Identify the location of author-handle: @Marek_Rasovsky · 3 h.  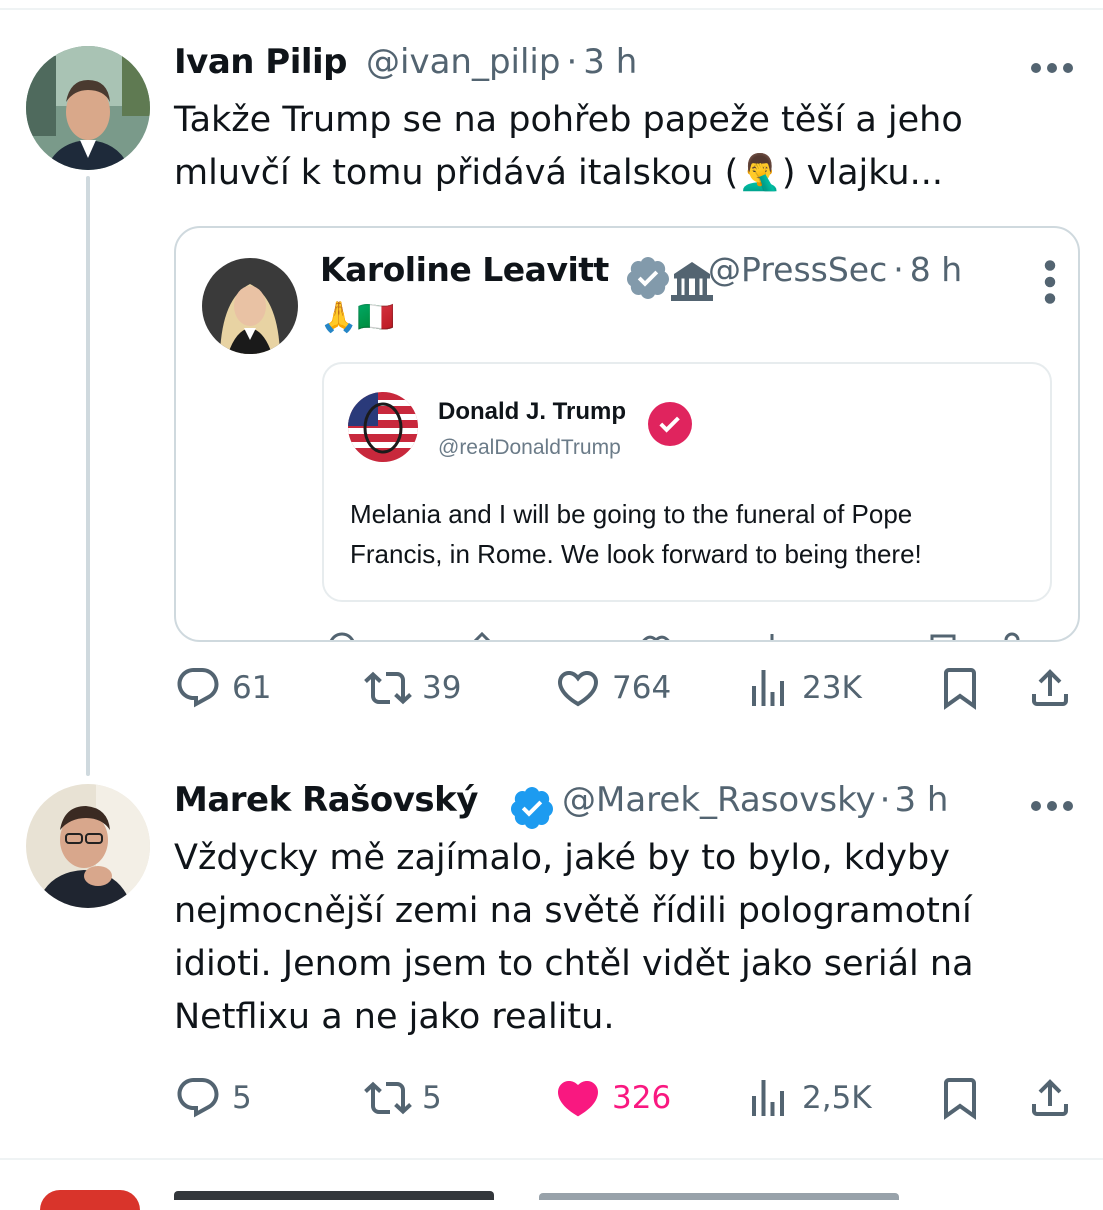
(755, 800).